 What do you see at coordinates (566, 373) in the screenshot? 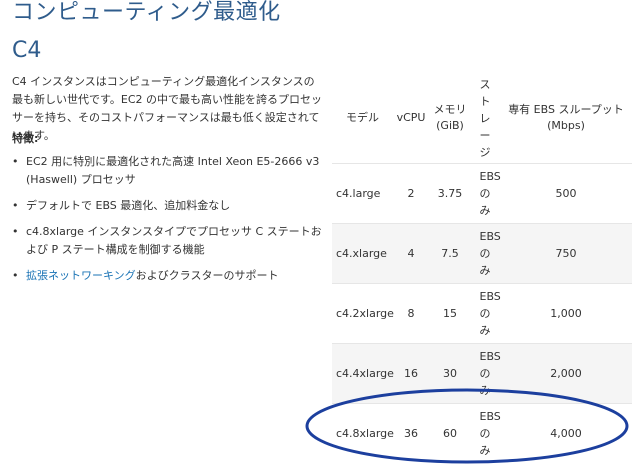
I see `cell-ebs: 2,000` at bounding box center [566, 373].